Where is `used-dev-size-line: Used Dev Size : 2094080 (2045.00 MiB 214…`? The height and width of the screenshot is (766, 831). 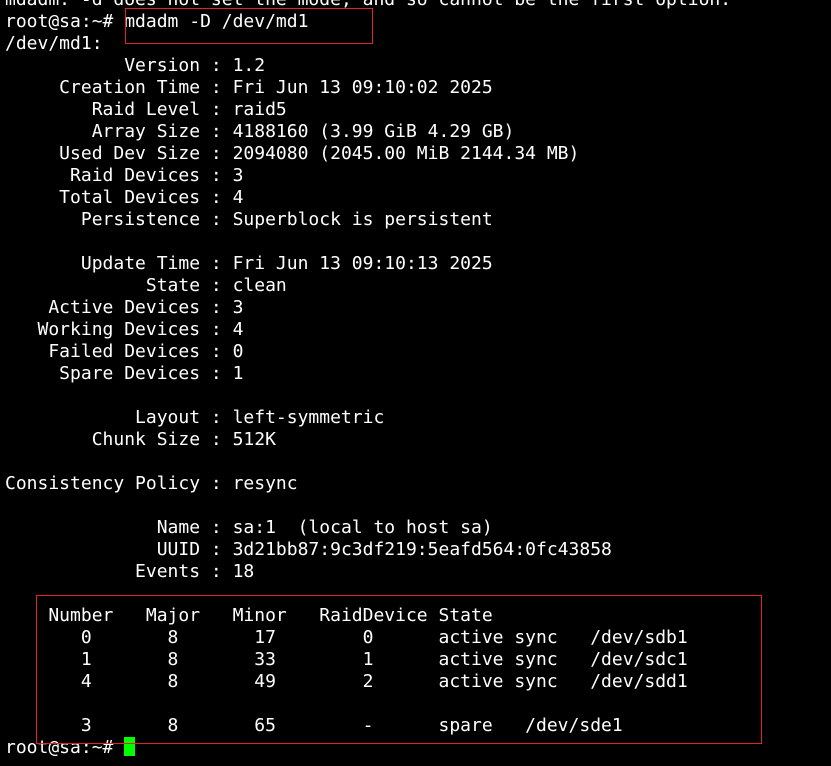 used-dev-size-line: Used Dev Size : 2094080 (2045.00 MiB 214… is located at coordinates (292, 153).